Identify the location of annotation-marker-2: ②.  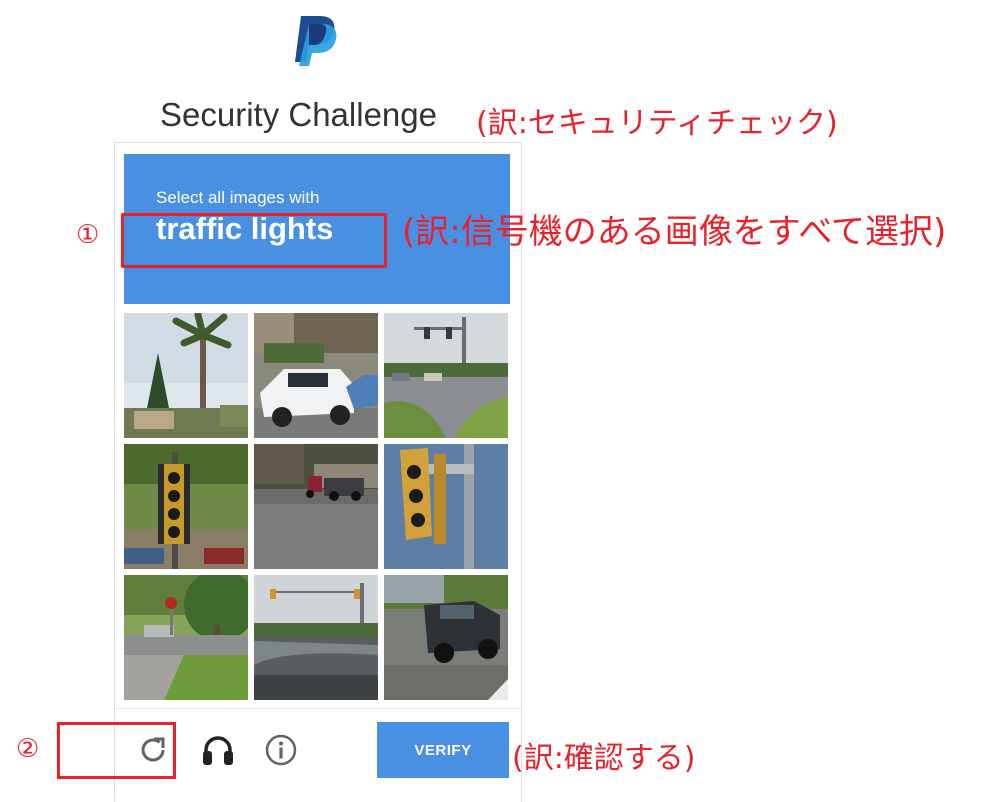
(28, 749).